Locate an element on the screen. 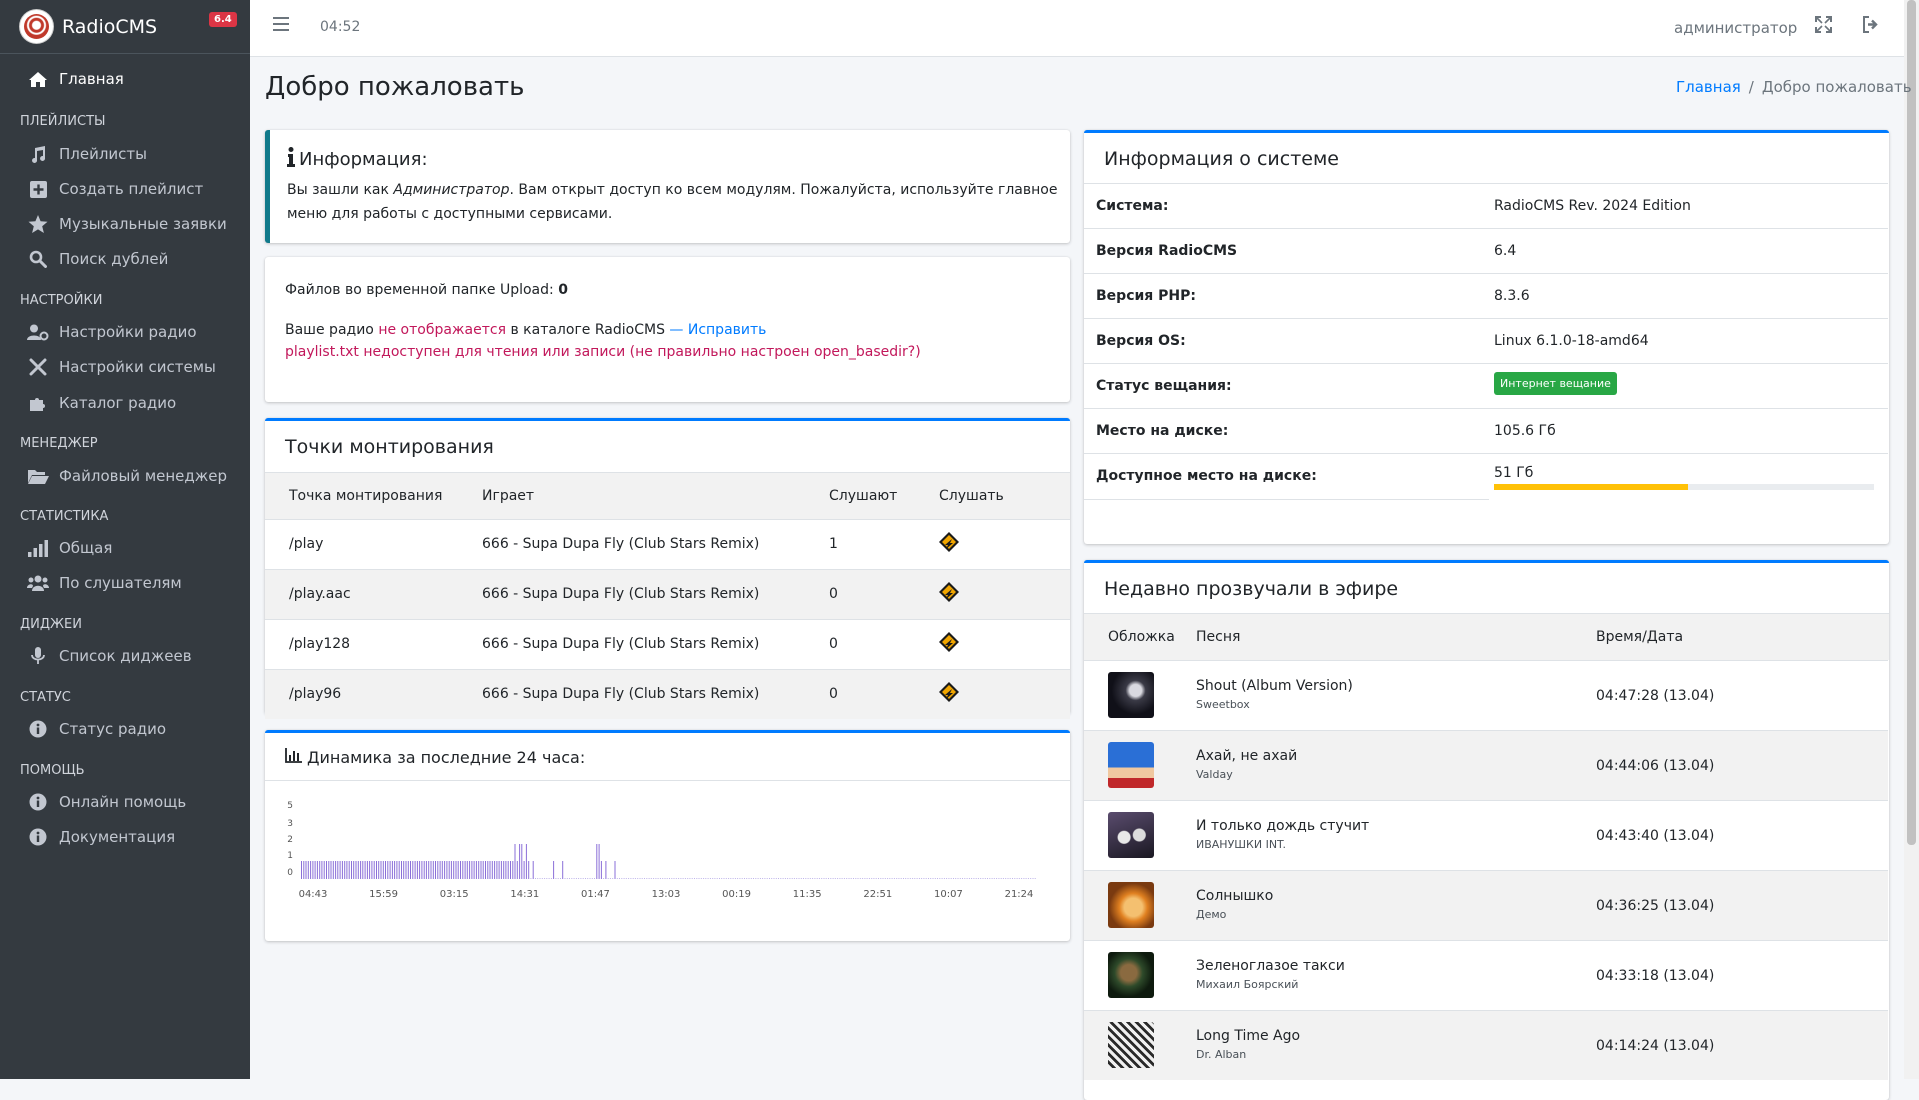 The image size is (1919, 1100). sidebar-item-label: Создать плейлист is located at coordinates (131, 189).